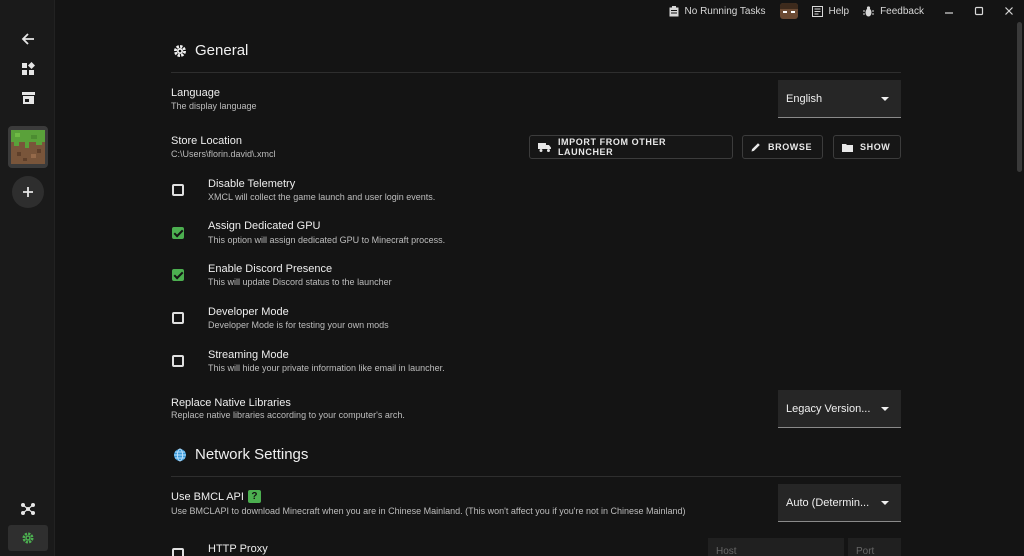 The image size is (1024, 556). What do you see at coordinates (544, 147) in the screenshot?
I see `truck-icon` at bounding box center [544, 147].